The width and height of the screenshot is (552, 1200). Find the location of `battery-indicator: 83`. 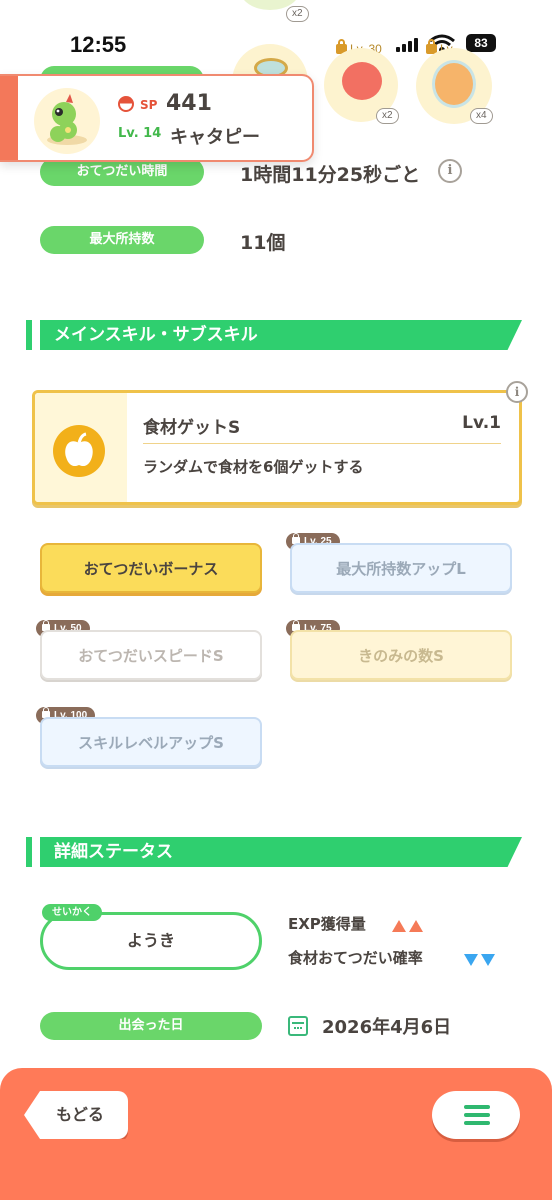

battery-indicator: 83 is located at coordinates (481, 43).